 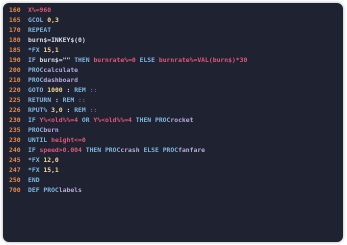 I want to click on line-number: 190, so click(x=15, y=60).